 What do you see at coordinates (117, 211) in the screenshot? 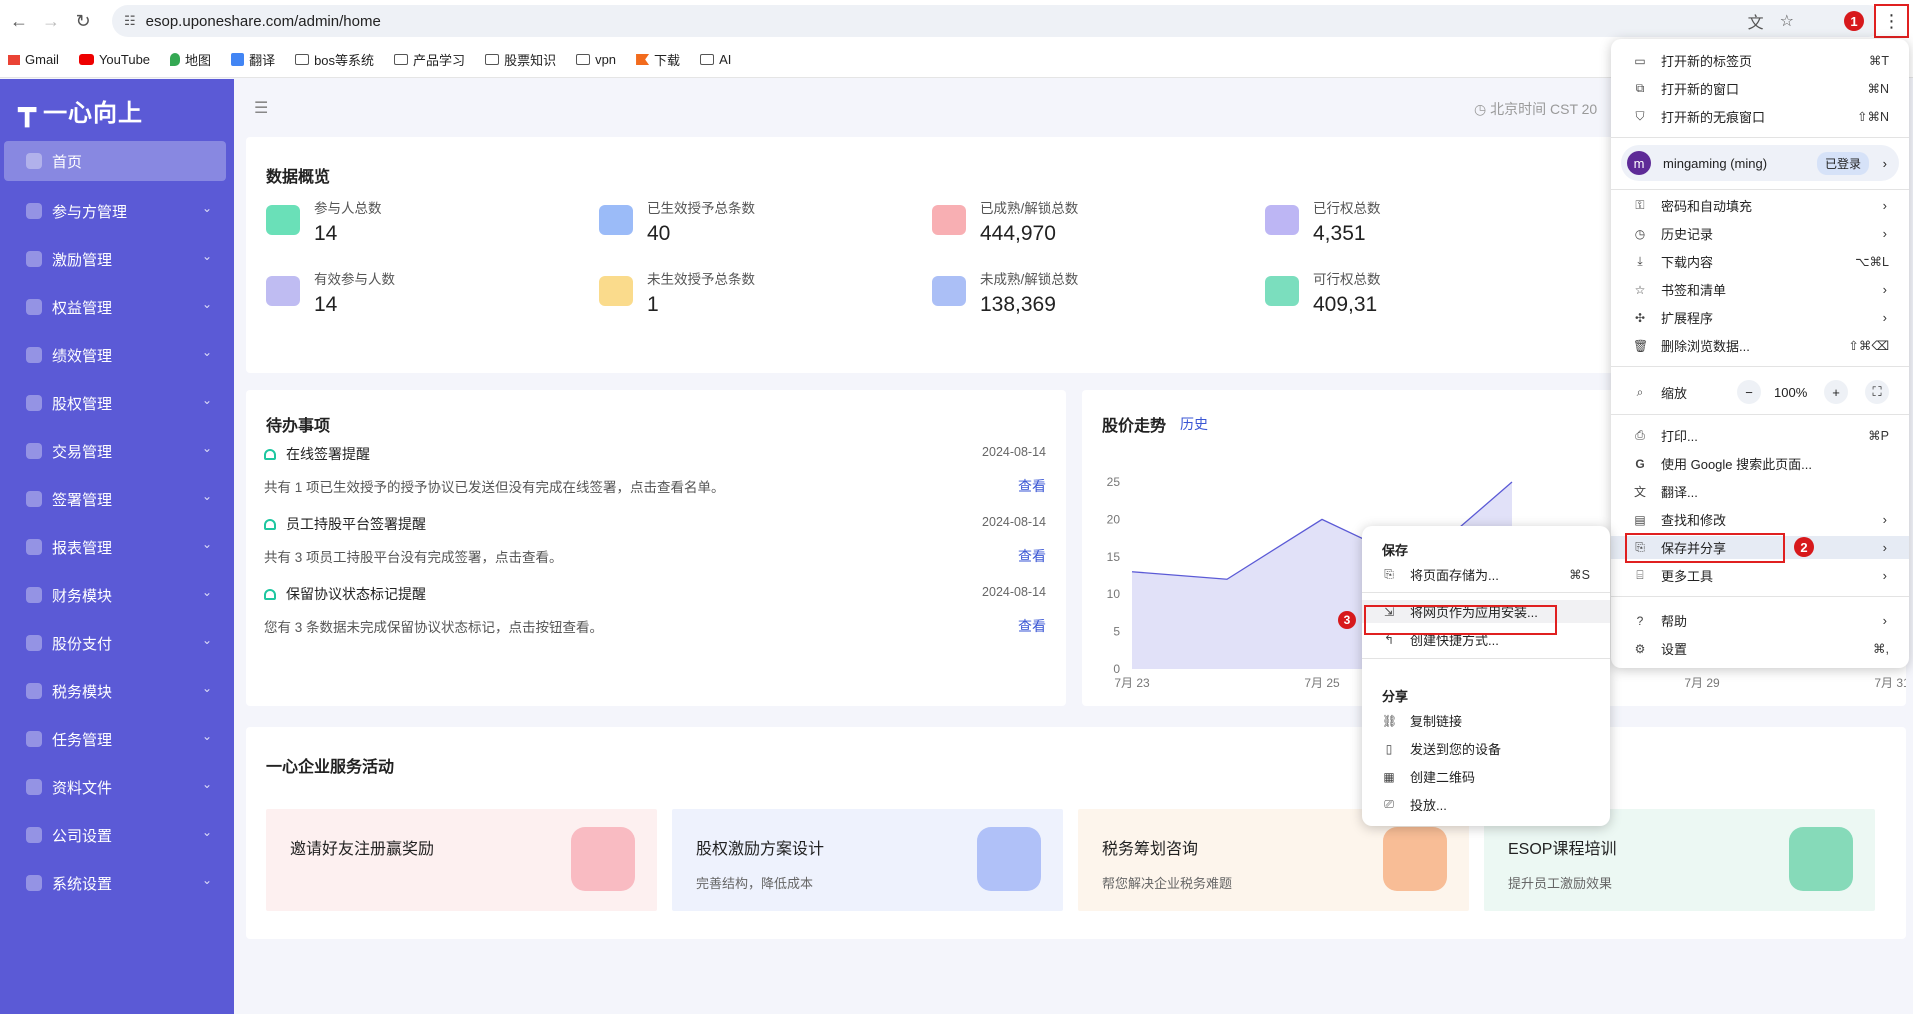
I see `sidebar-item: 参与方管理 ⌄` at bounding box center [117, 211].